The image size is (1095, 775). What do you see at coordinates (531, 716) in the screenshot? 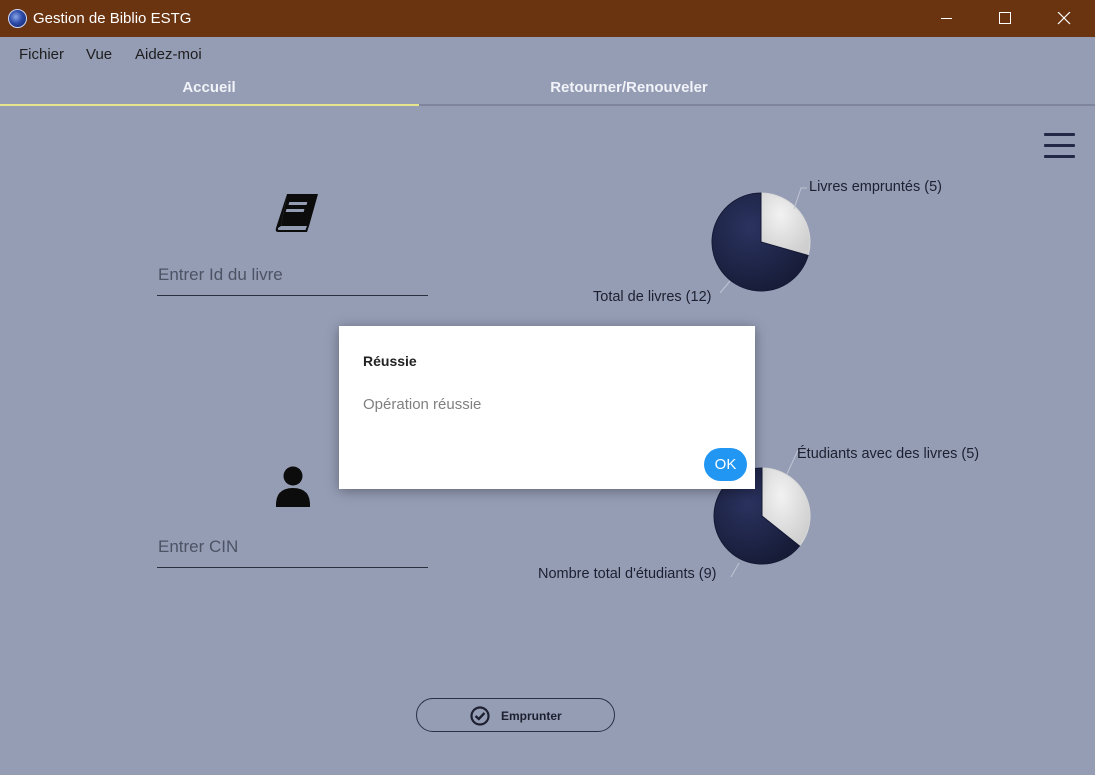
I see `emprunter-label: Emprunter` at bounding box center [531, 716].